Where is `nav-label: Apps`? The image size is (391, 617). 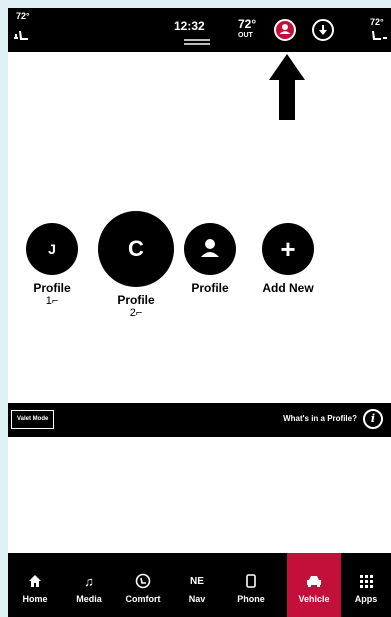 nav-label: Apps is located at coordinates (366, 599).